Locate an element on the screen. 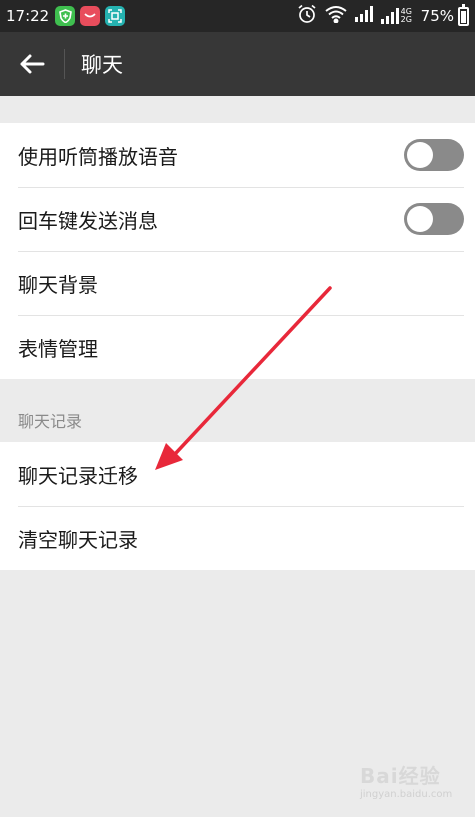  app-bar: 聊天 is located at coordinates (237, 64).